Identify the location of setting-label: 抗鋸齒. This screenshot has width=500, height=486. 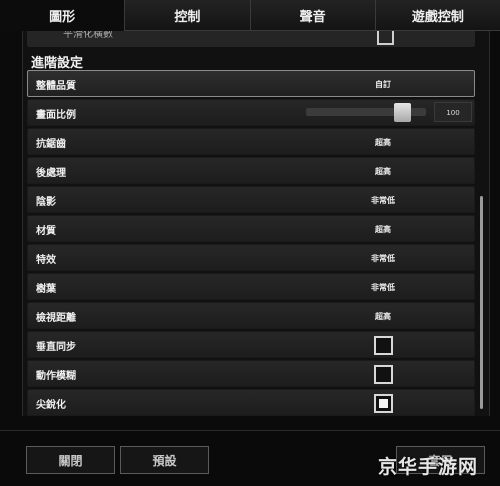
(51, 144).